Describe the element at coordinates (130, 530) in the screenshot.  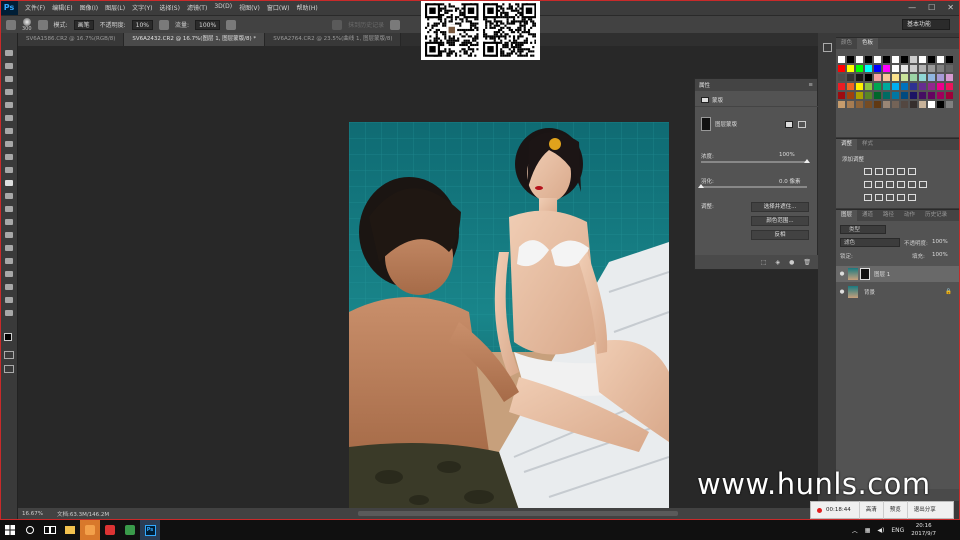
I see `app-icon-green` at that location.